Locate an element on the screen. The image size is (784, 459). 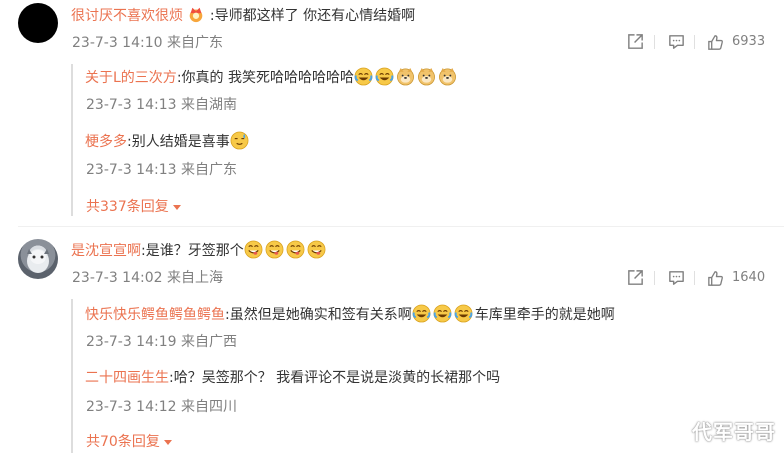
reply-text: :别人结婚是喜事 is located at coordinates (178, 142).